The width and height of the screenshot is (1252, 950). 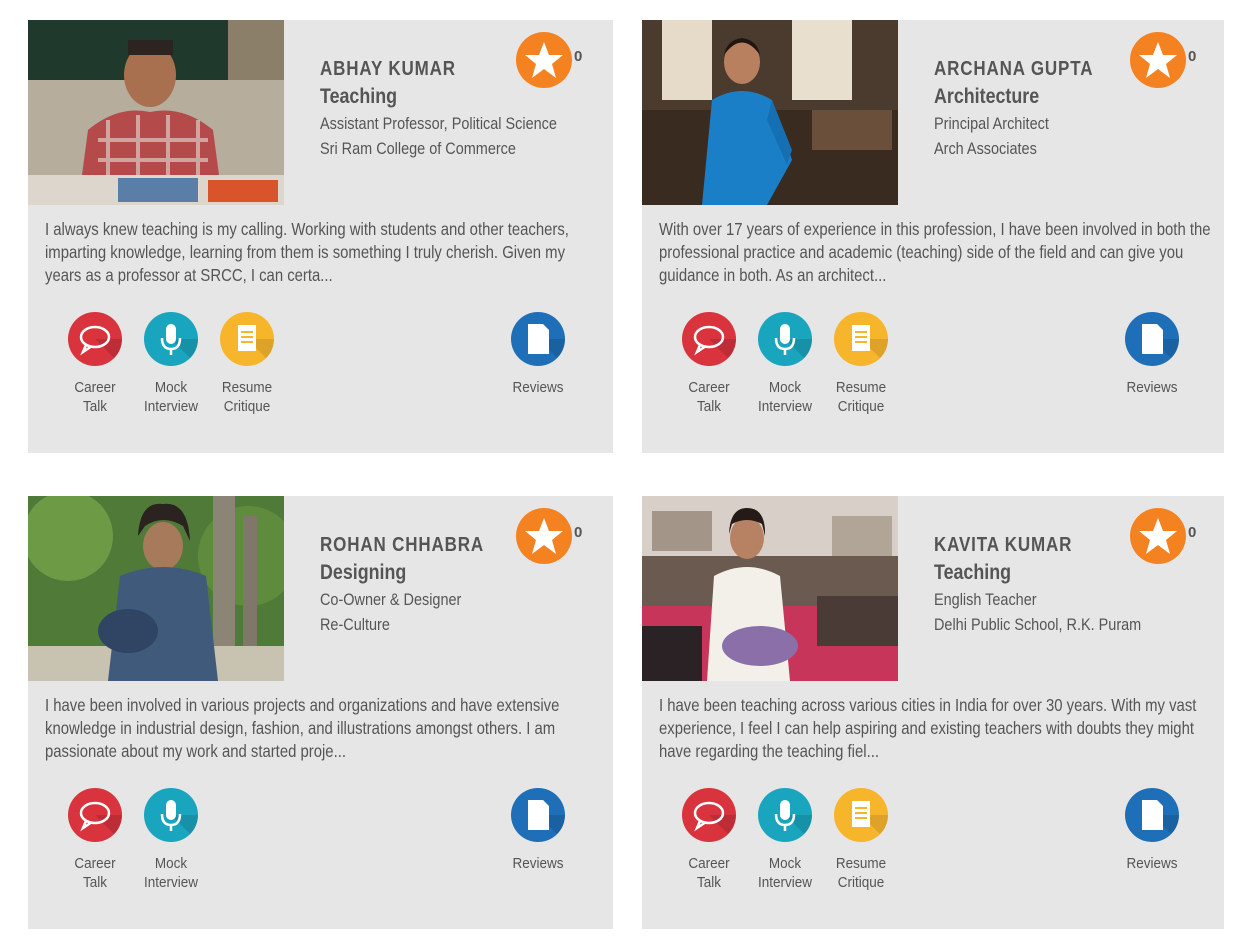 What do you see at coordinates (1038, 624) in the screenshot?
I see `mentor-organization: Delhi Public School, R.K. Puram` at bounding box center [1038, 624].